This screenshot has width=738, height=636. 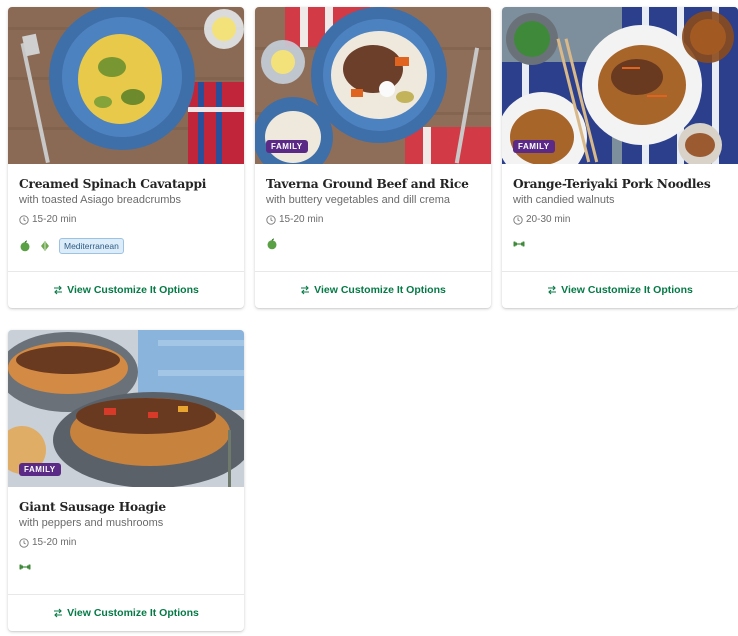 What do you see at coordinates (45, 246) in the screenshot?
I see `leaf-icon` at bounding box center [45, 246].